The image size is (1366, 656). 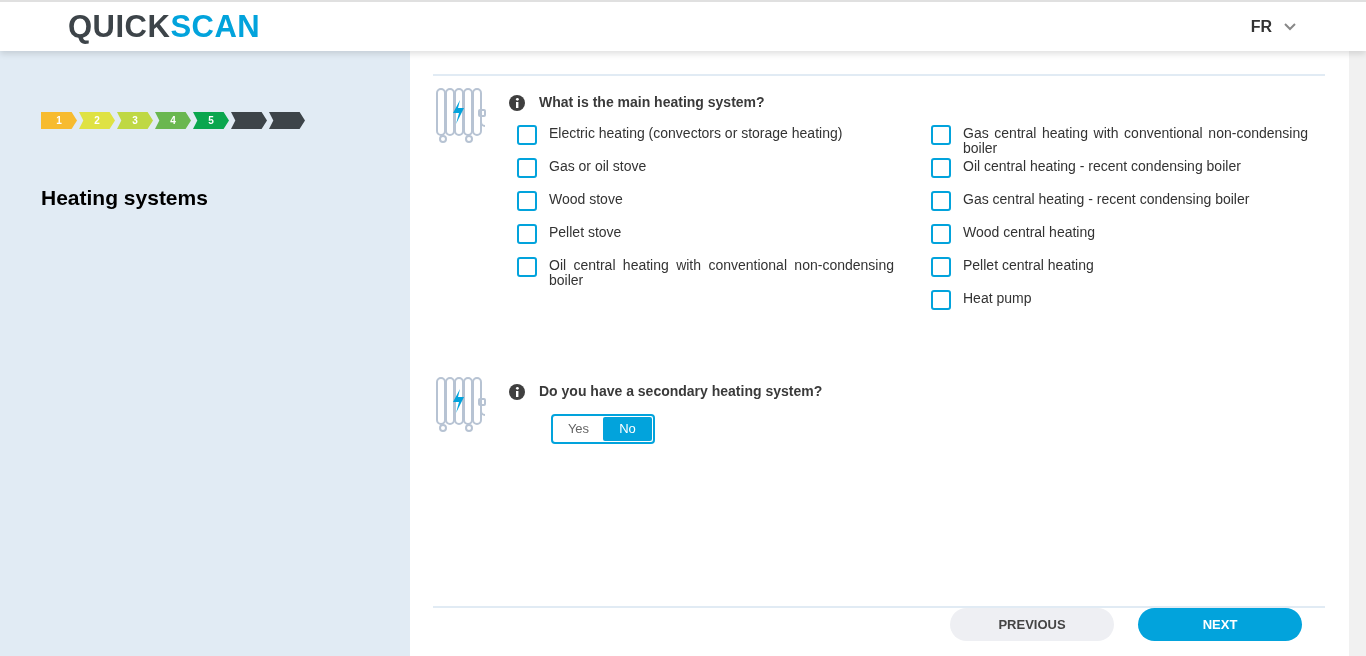 What do you see at coordinates (585, 232) in the screenshot?
I see `option-label: Pellet stove` at bounding box center [585, 232].